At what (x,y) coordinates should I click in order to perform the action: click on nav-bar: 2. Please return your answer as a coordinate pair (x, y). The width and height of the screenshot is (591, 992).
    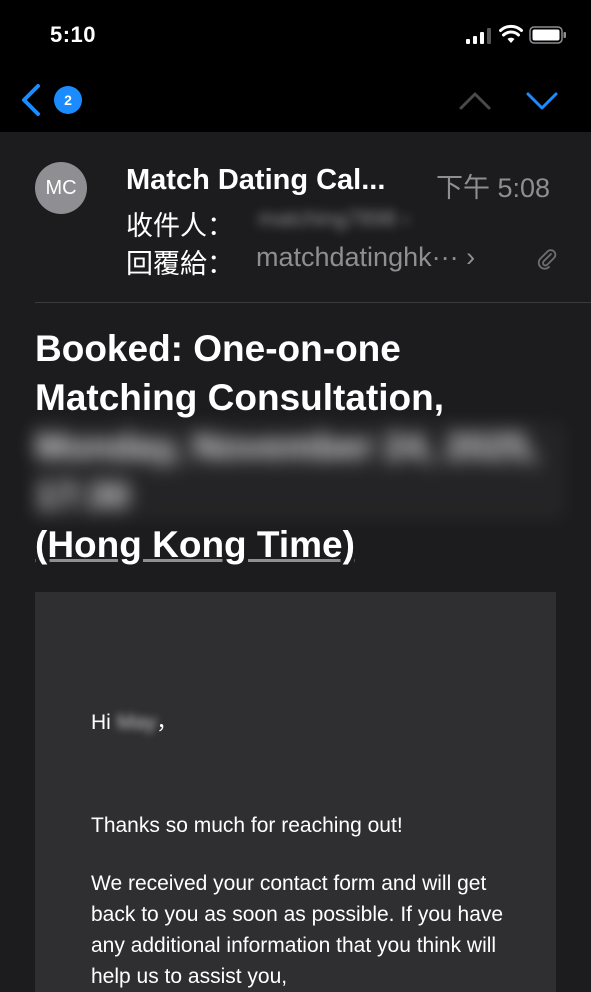
    Looking at the image, I should click on (295, 102).